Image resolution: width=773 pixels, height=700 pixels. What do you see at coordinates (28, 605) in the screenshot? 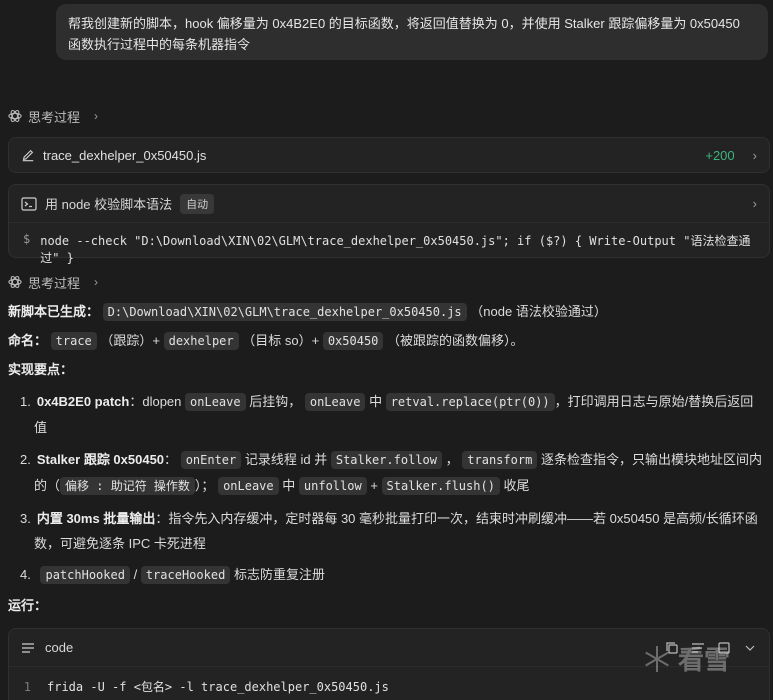
I see `run-heading: 运行：` at bounding box center [28, 605].